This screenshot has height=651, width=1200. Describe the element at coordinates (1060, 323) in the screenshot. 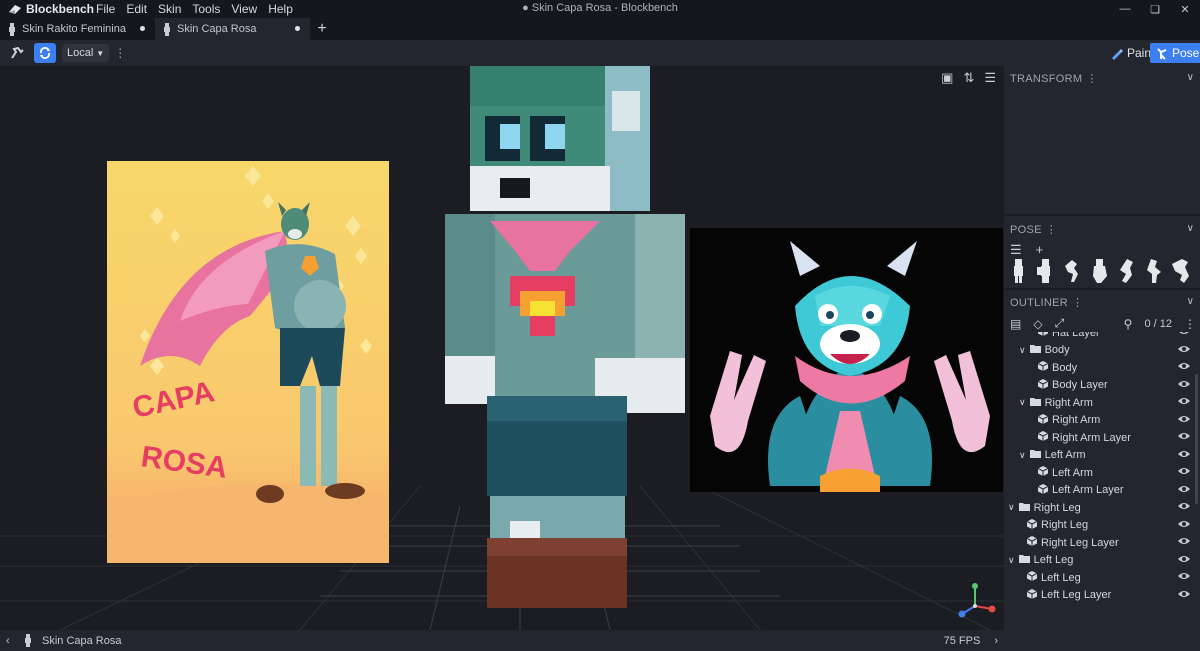

I see `expand-icon: ⤢` at that location.